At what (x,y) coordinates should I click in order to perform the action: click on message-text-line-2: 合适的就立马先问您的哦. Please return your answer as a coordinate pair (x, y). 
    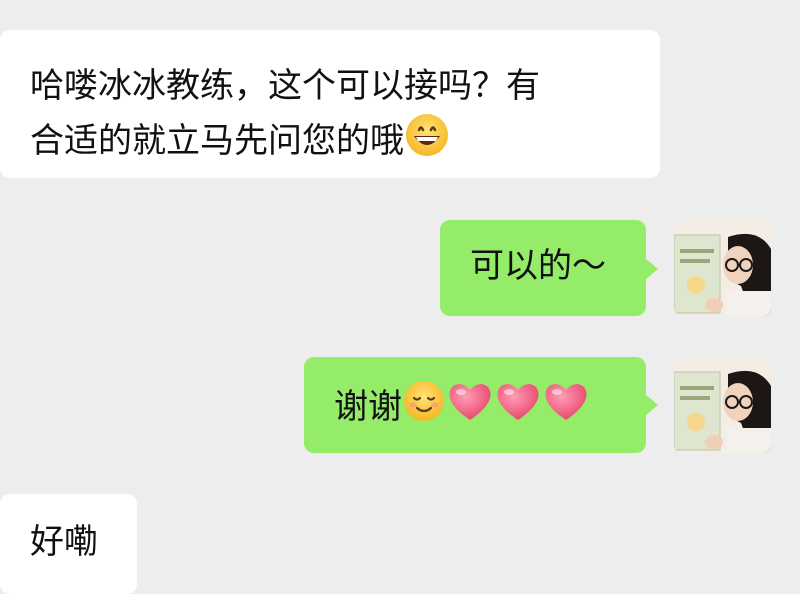
    Looking at the image, I should click on (345, 142).